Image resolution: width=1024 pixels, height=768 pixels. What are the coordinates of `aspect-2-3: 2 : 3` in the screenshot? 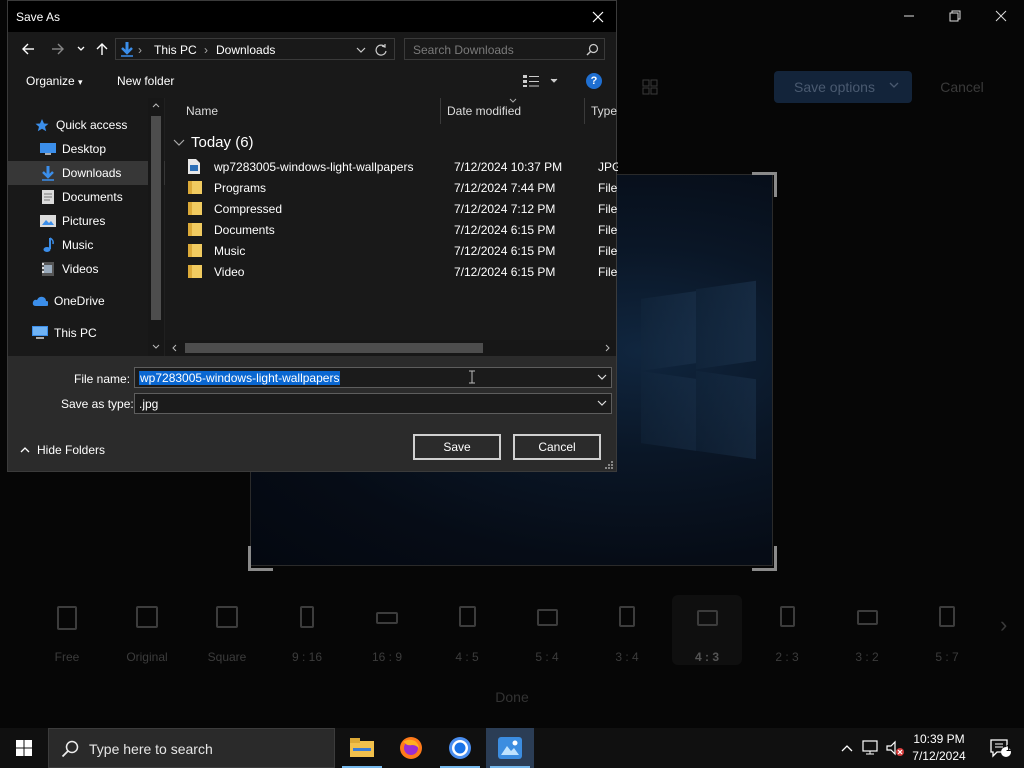 It's located at (787, 635).